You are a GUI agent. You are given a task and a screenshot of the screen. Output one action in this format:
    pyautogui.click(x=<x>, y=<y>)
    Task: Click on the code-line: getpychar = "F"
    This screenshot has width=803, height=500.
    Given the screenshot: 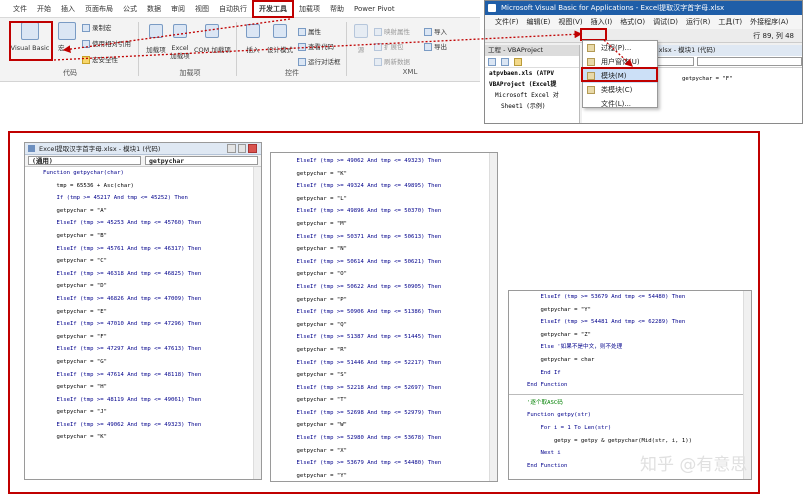 What is the action you would take?
    pyautogui.click(x=75, y=336)
    